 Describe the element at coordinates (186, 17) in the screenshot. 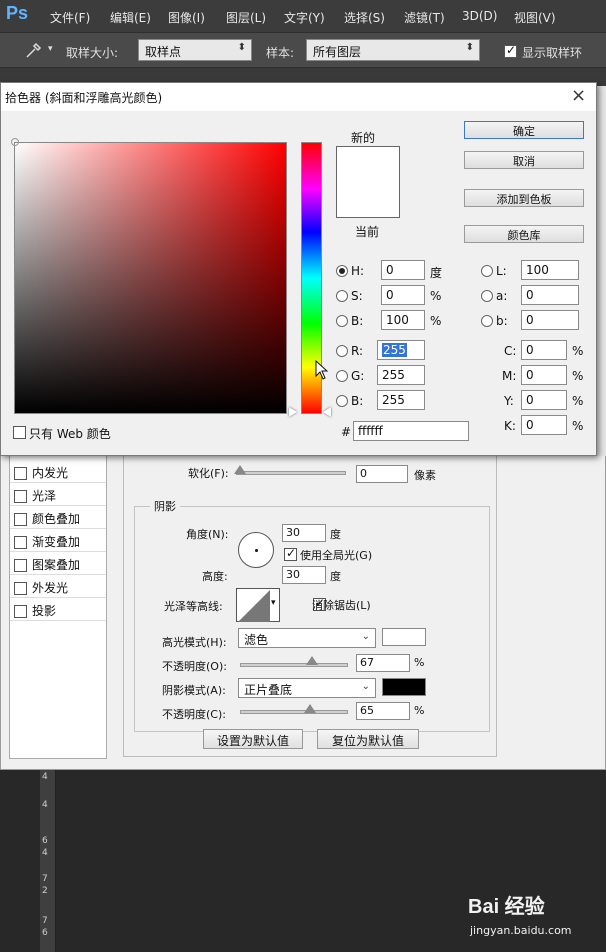

I see `menu-image: 图像(I)` at that location.